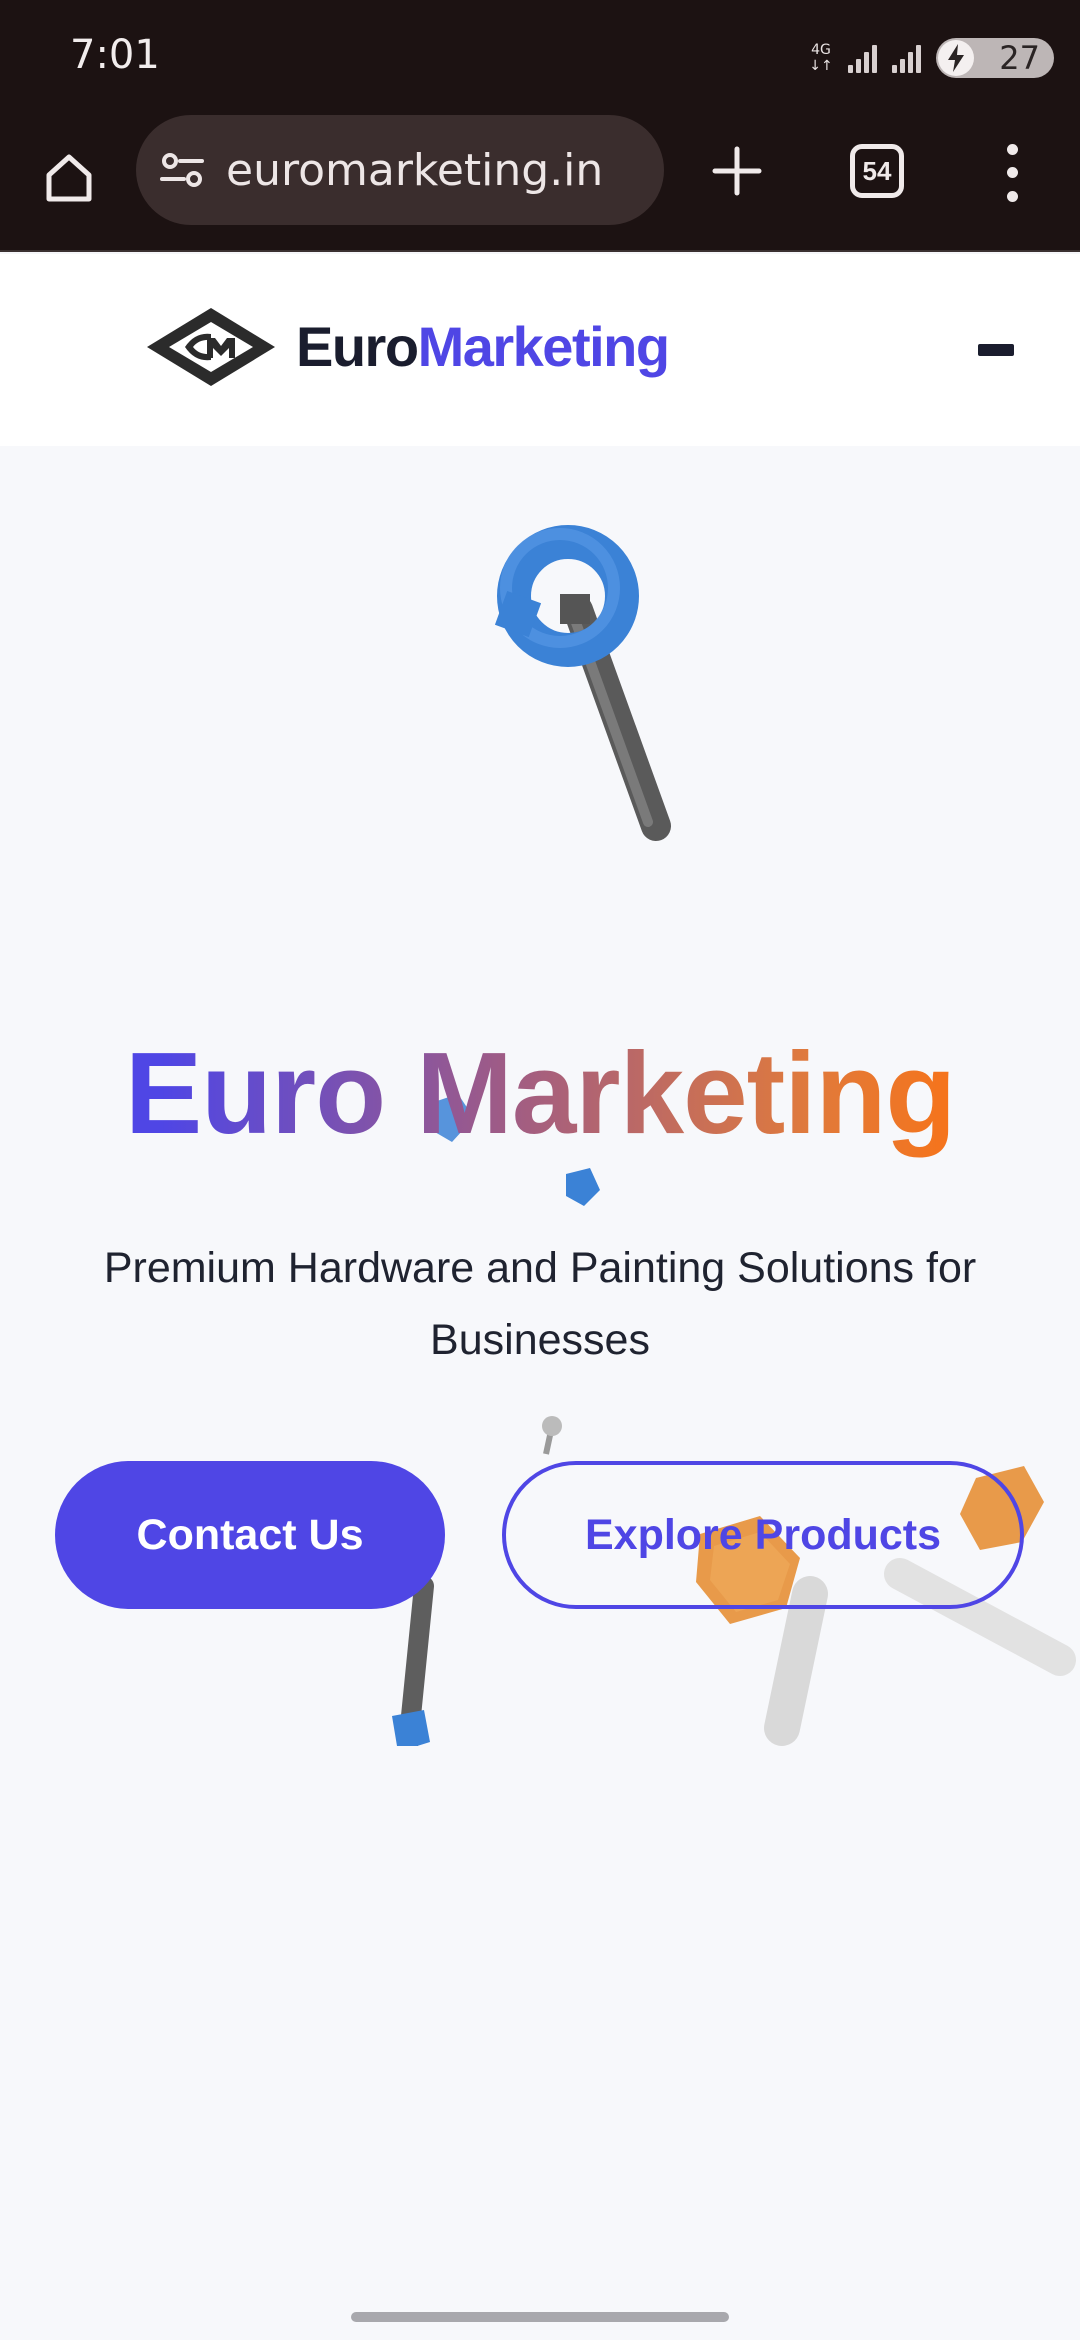  What do you see at coordinates (115, 55) in the screenshot?
I see `status-time: 7:01` at bounding box center [115, 55].